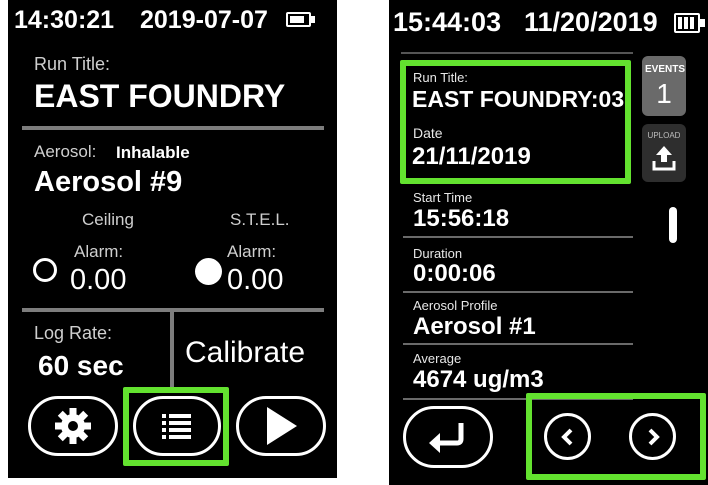  I want to click on duration-value: 0:00:06, so click(454, 273).